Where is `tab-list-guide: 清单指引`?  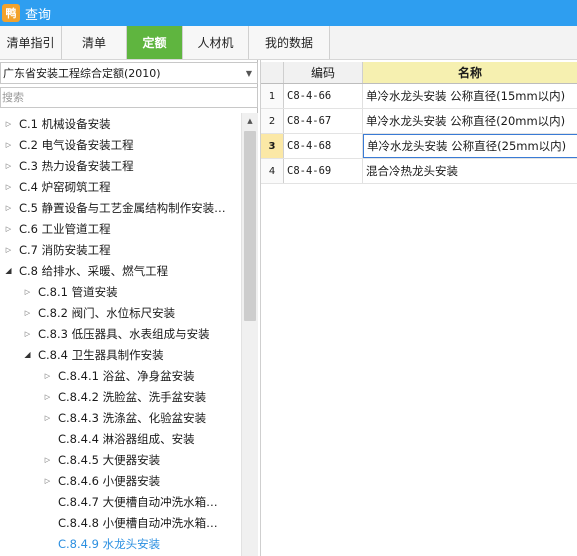 tab-list-guide: 清单指引 is located at coordinates (31, 42).